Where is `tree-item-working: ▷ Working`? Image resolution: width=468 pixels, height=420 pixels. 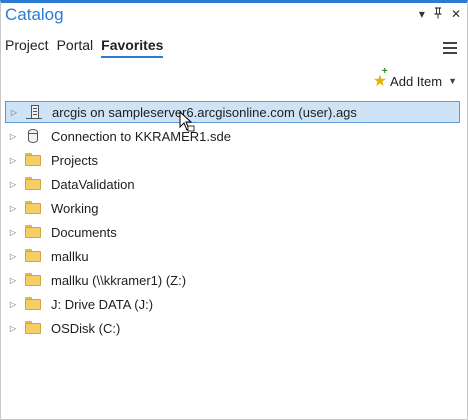
tree-item-working: ▷ Working is located at coordinates (52, 208).